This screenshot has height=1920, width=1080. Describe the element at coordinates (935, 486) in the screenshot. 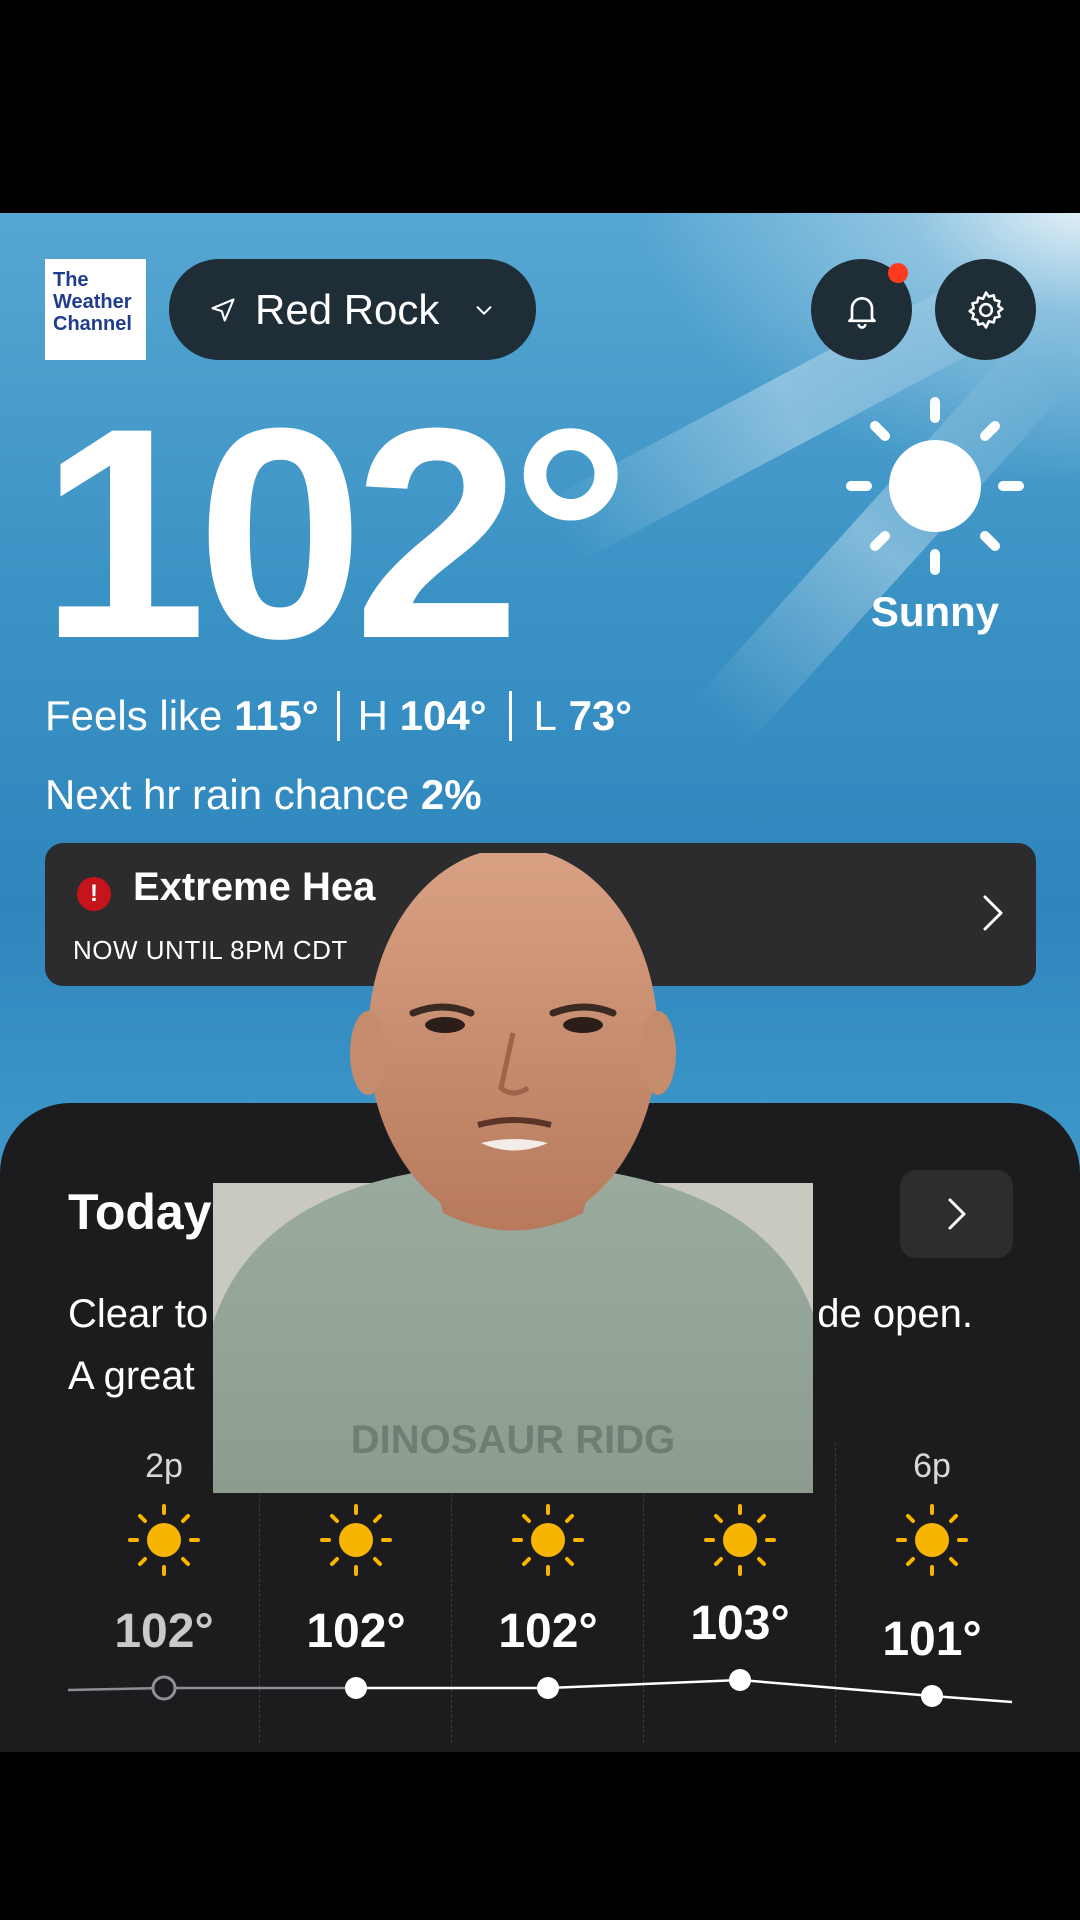

I see `sunny-icon` at that location.